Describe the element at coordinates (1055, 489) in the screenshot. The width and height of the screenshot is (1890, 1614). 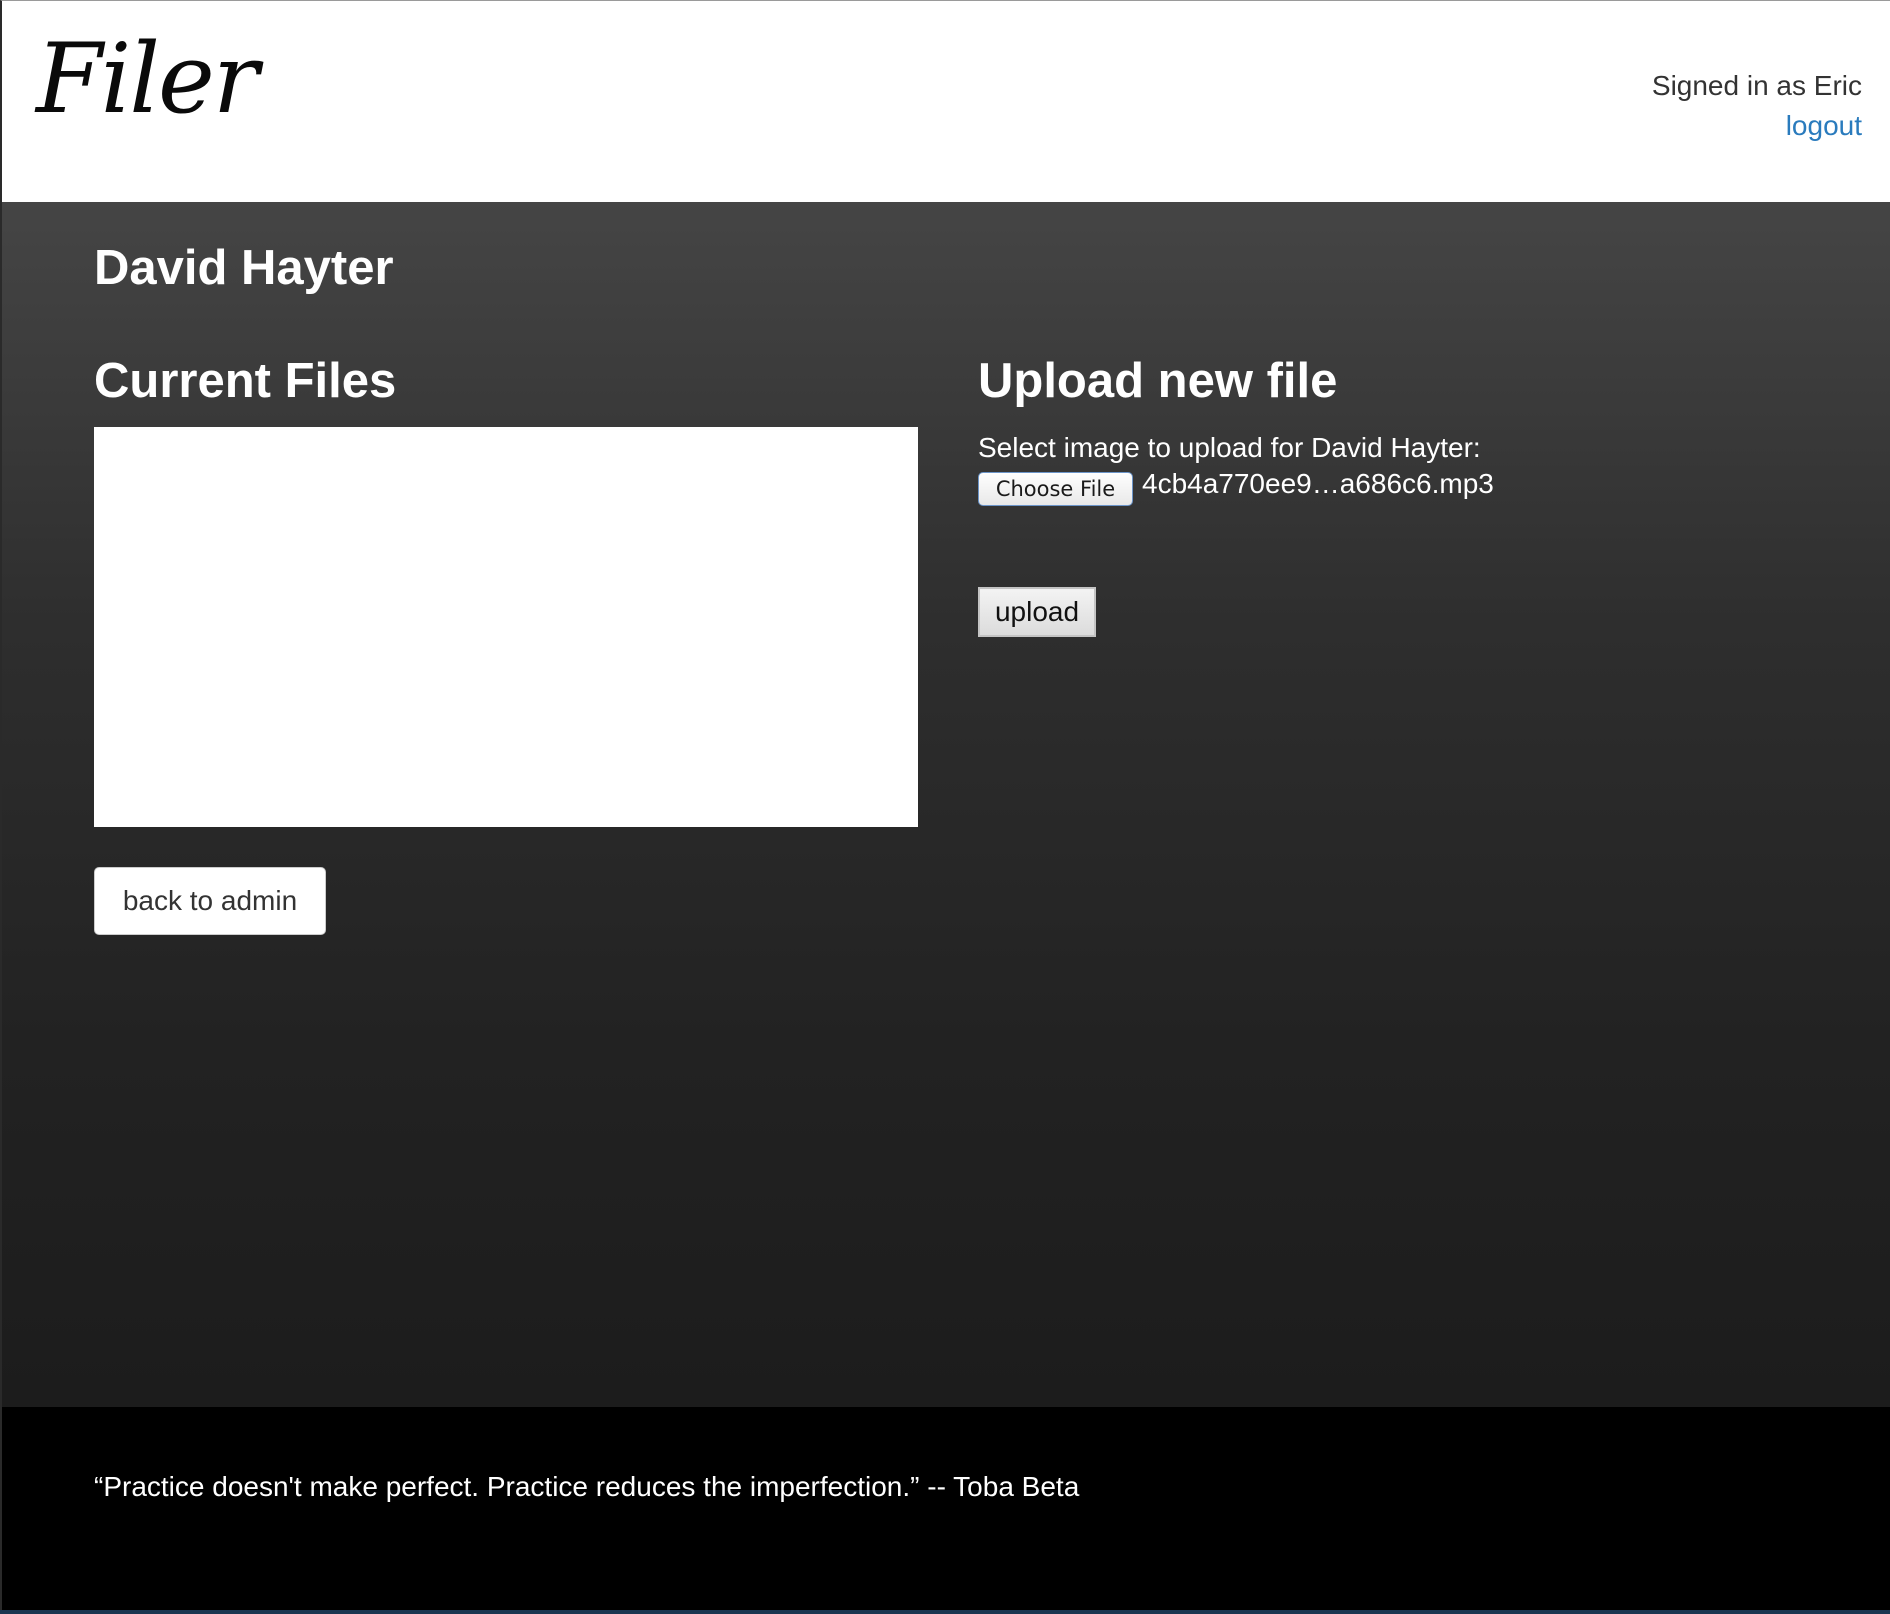
I see `choose-file-button: Choose File` at that location.